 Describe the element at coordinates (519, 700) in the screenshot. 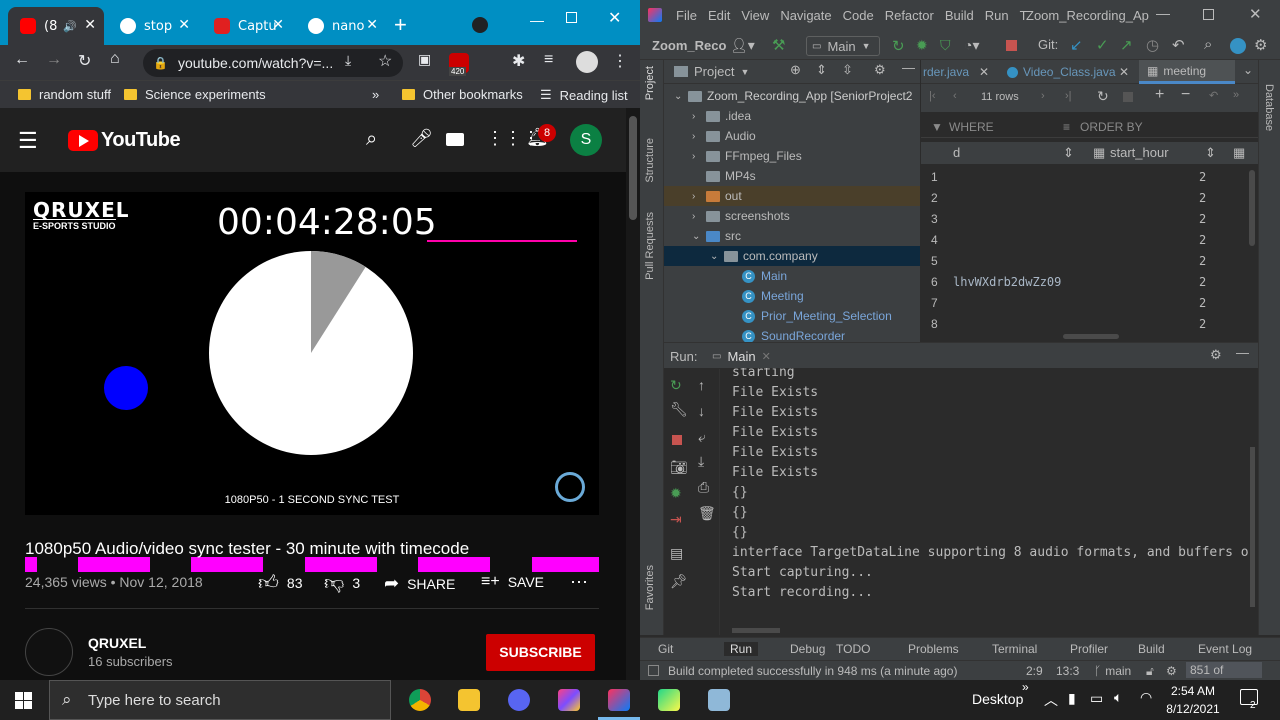

I see `discord-icon` at that location.